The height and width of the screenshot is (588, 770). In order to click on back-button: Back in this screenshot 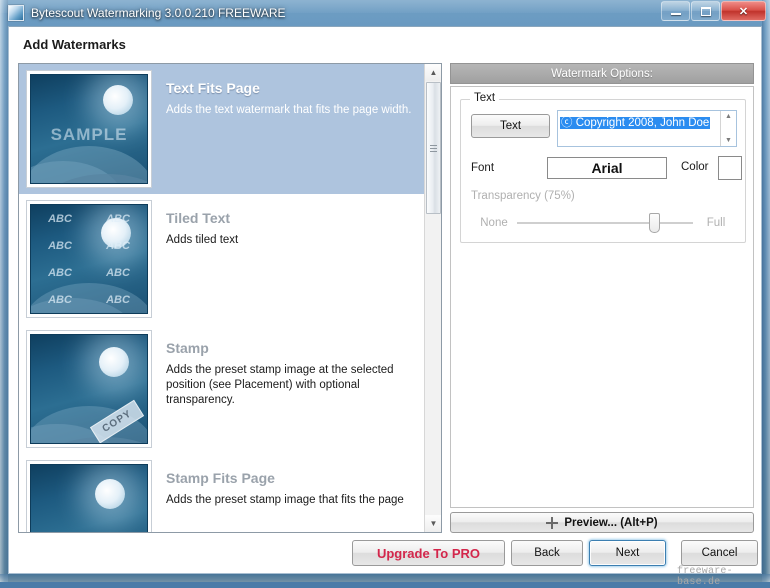, I will do `click(547, 553)`.